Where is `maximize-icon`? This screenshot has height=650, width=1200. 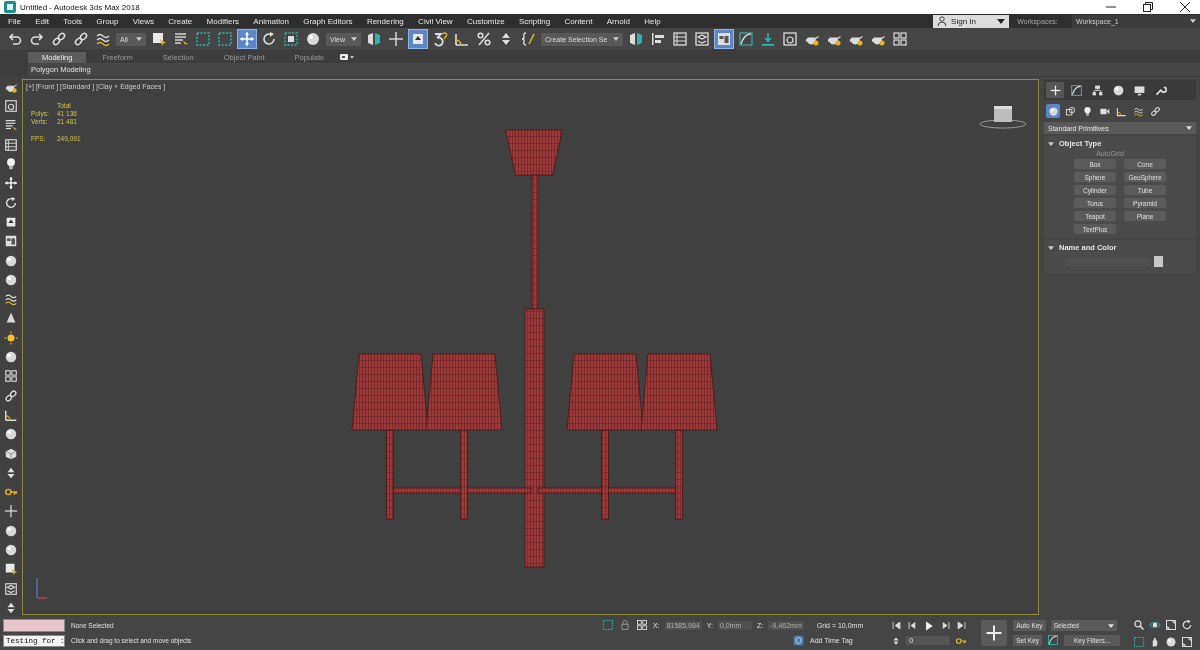
maximize-icon is located at coordinates (1187, 641).